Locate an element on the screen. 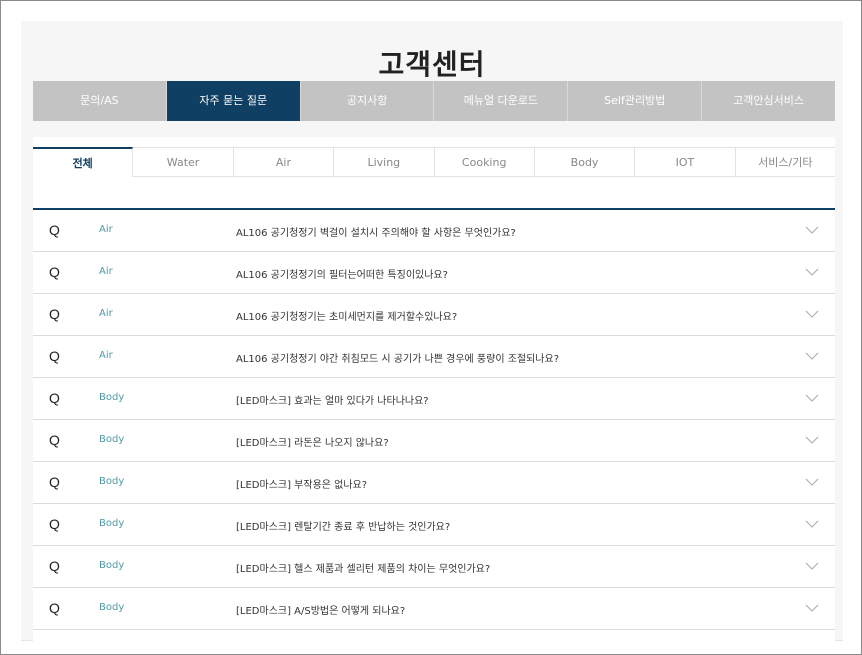 The height and width of the screenshot is (655, 862). category-tab-body: Body is located at coordinates (585, 162).